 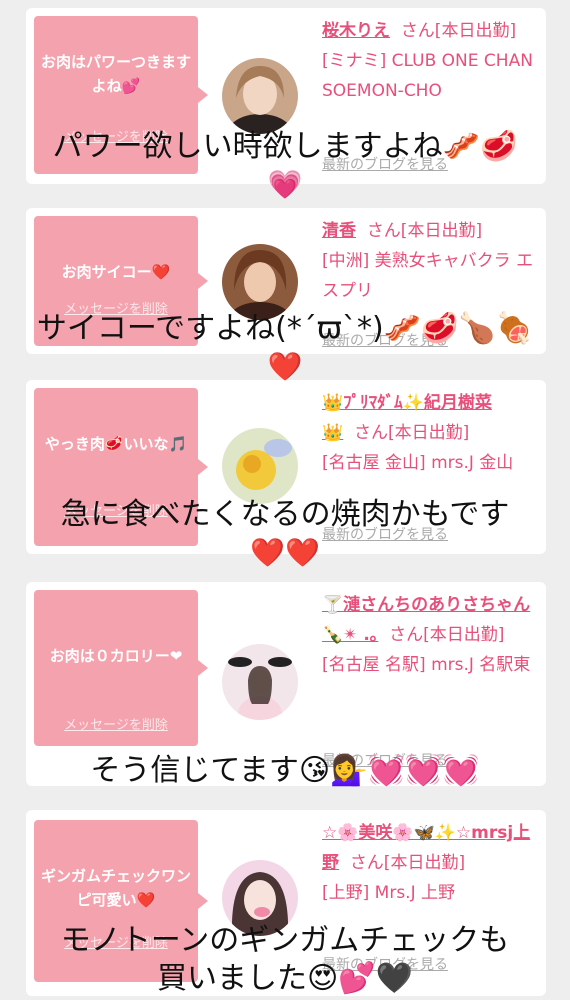 I want to click on message-bubble: お肉は０カロリー❤︎ メッセージを削除, so click(x=121, y=668).